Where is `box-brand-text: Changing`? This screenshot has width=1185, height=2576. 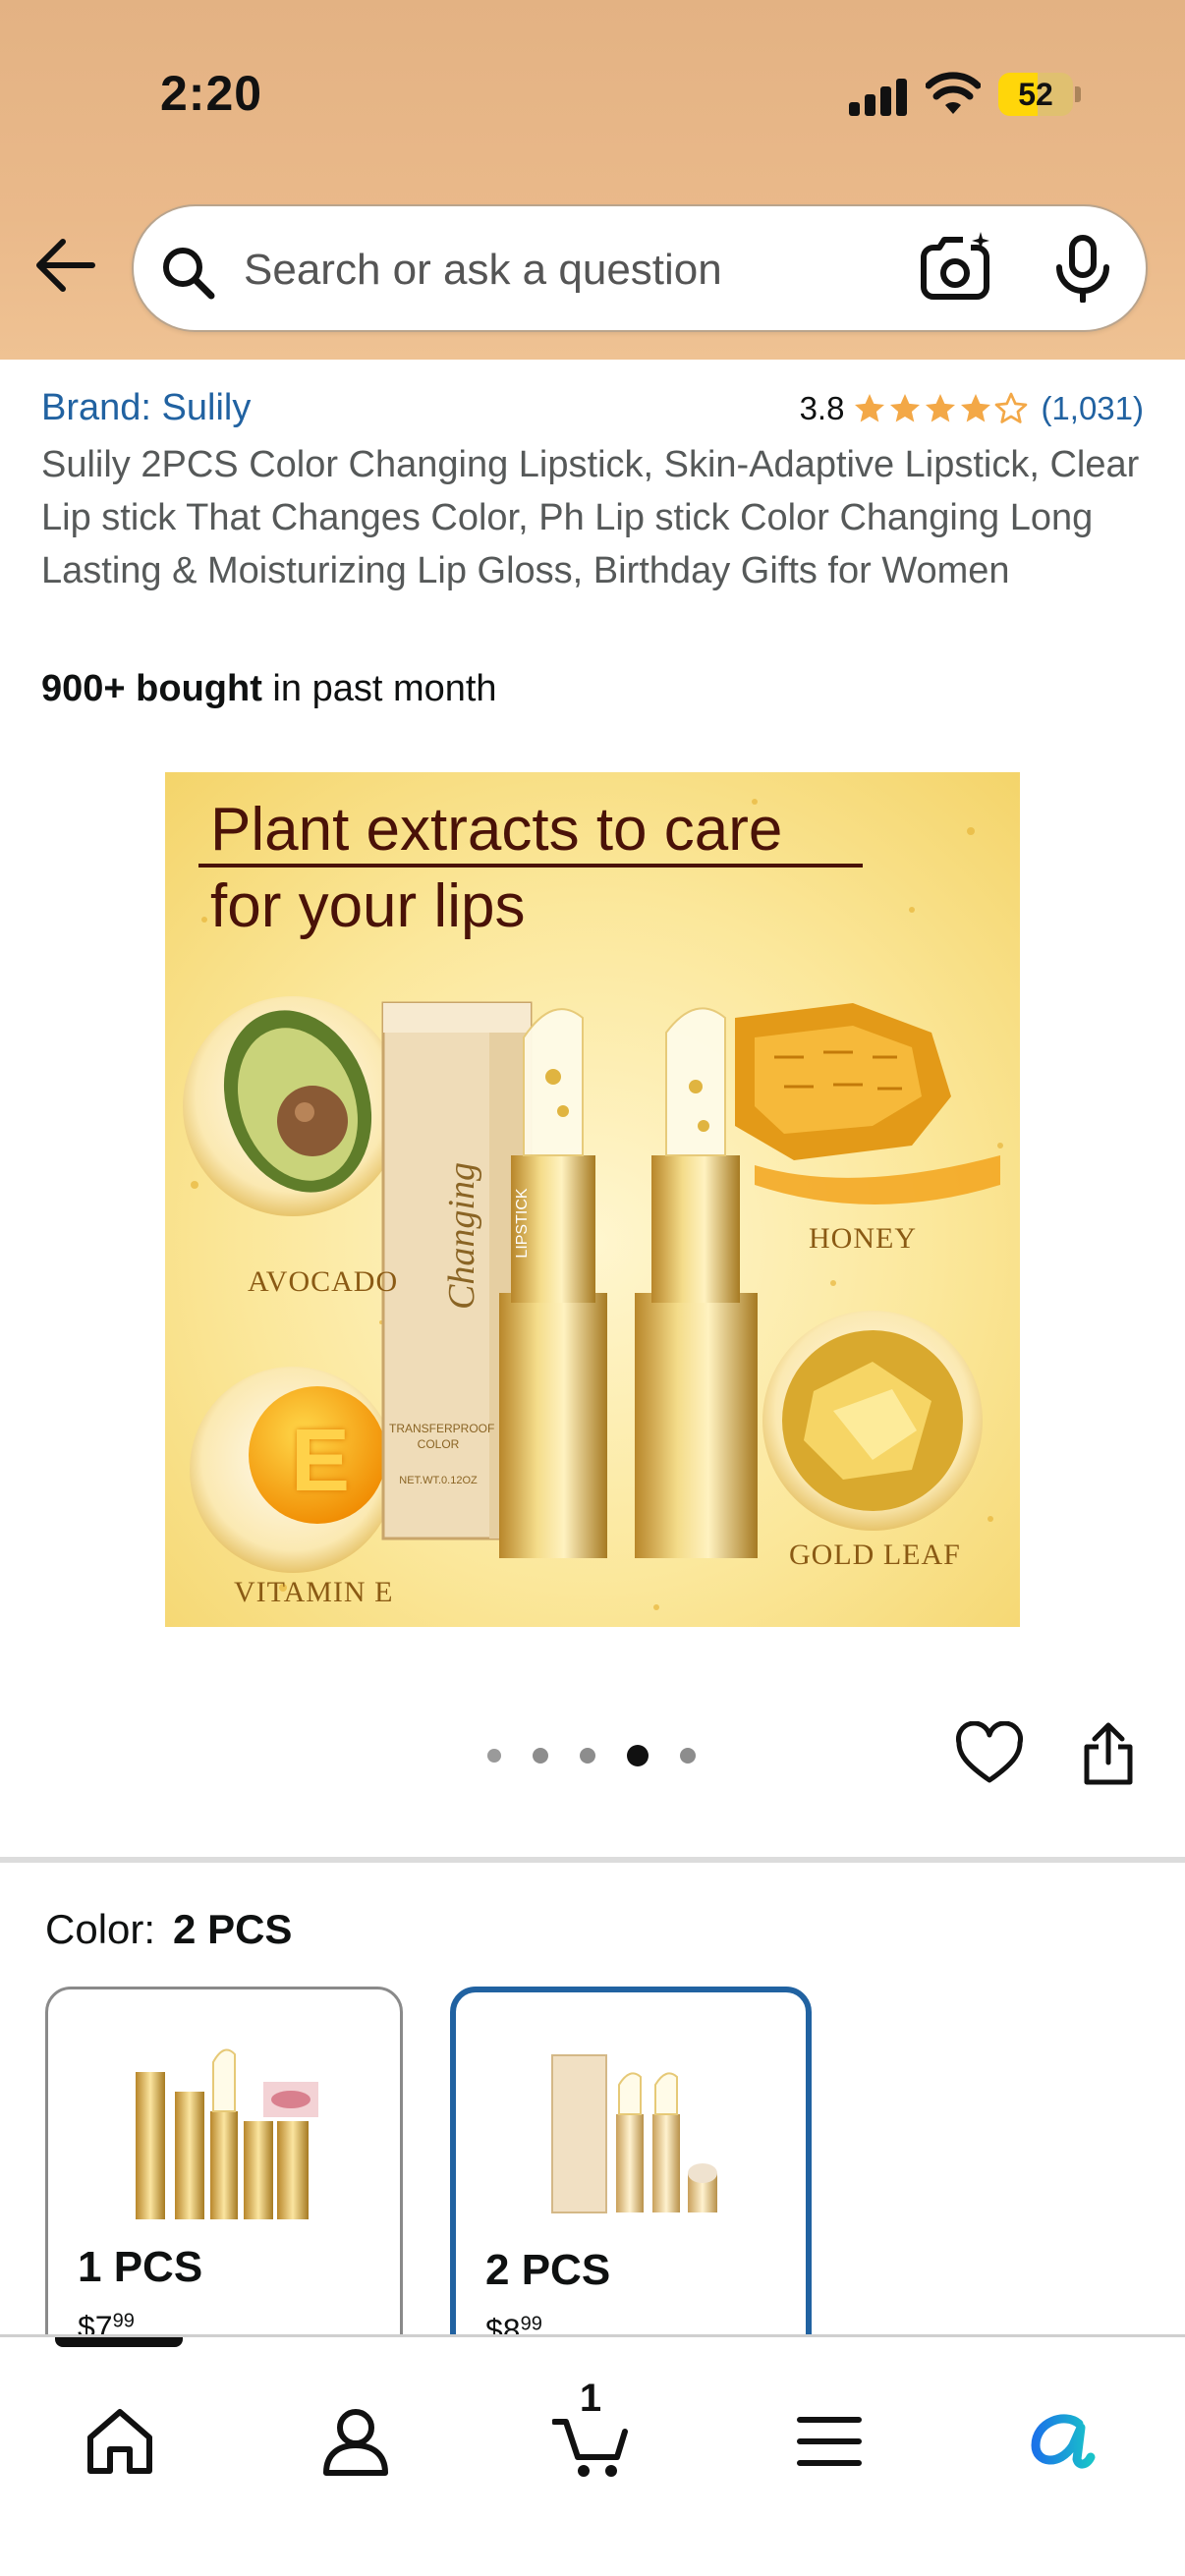
box-brand-text: Changing is located at coordinates (462, 1236).